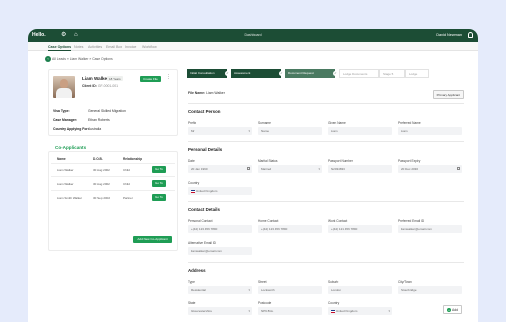  I want to click on table-row-name: Liam Smith Walker, so click(70, 198).